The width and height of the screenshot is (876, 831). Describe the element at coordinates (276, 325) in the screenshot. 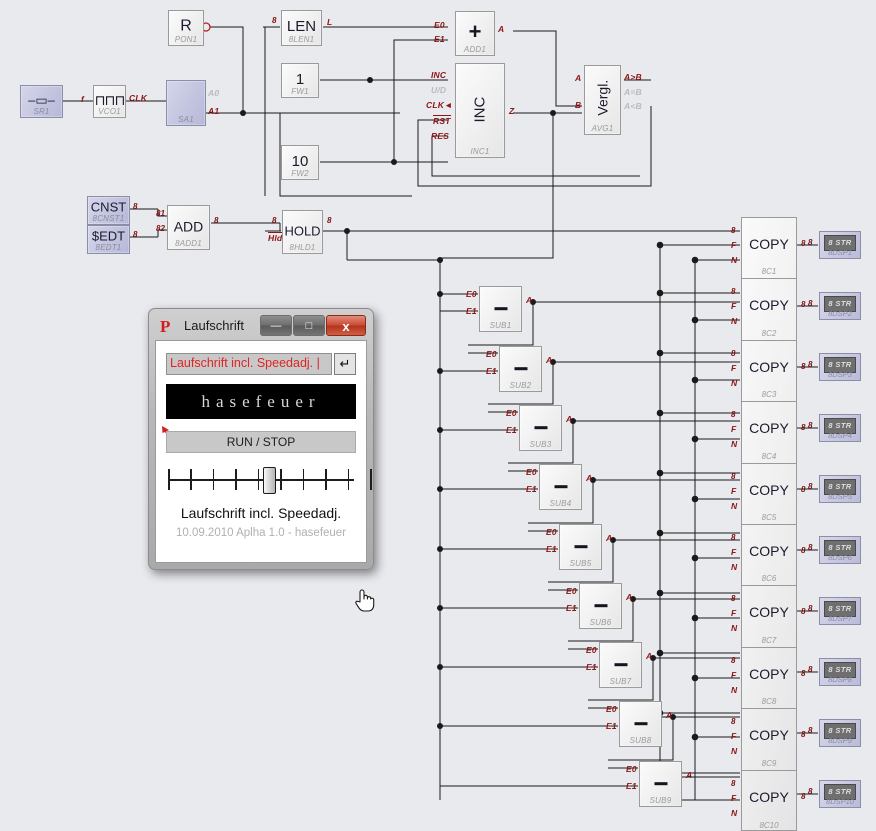

I see `minimize-button: —` at that location.